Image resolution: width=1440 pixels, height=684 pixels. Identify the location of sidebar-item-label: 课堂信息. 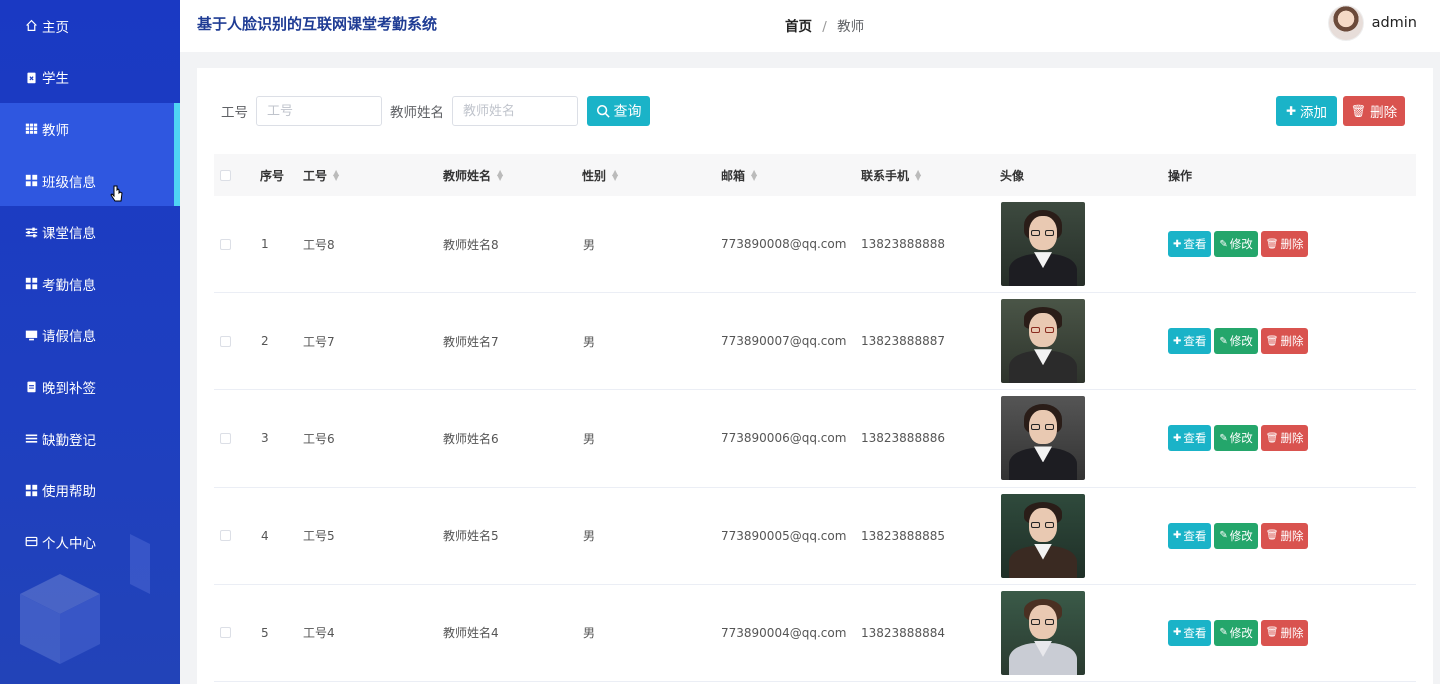
(69, 234).